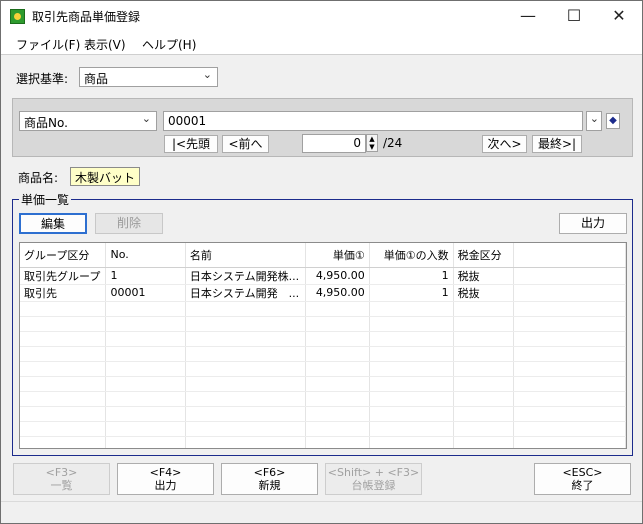 The width and height of the screenshot is (643, 524). I want to click on f6-label: 新規, so click(269, 485).